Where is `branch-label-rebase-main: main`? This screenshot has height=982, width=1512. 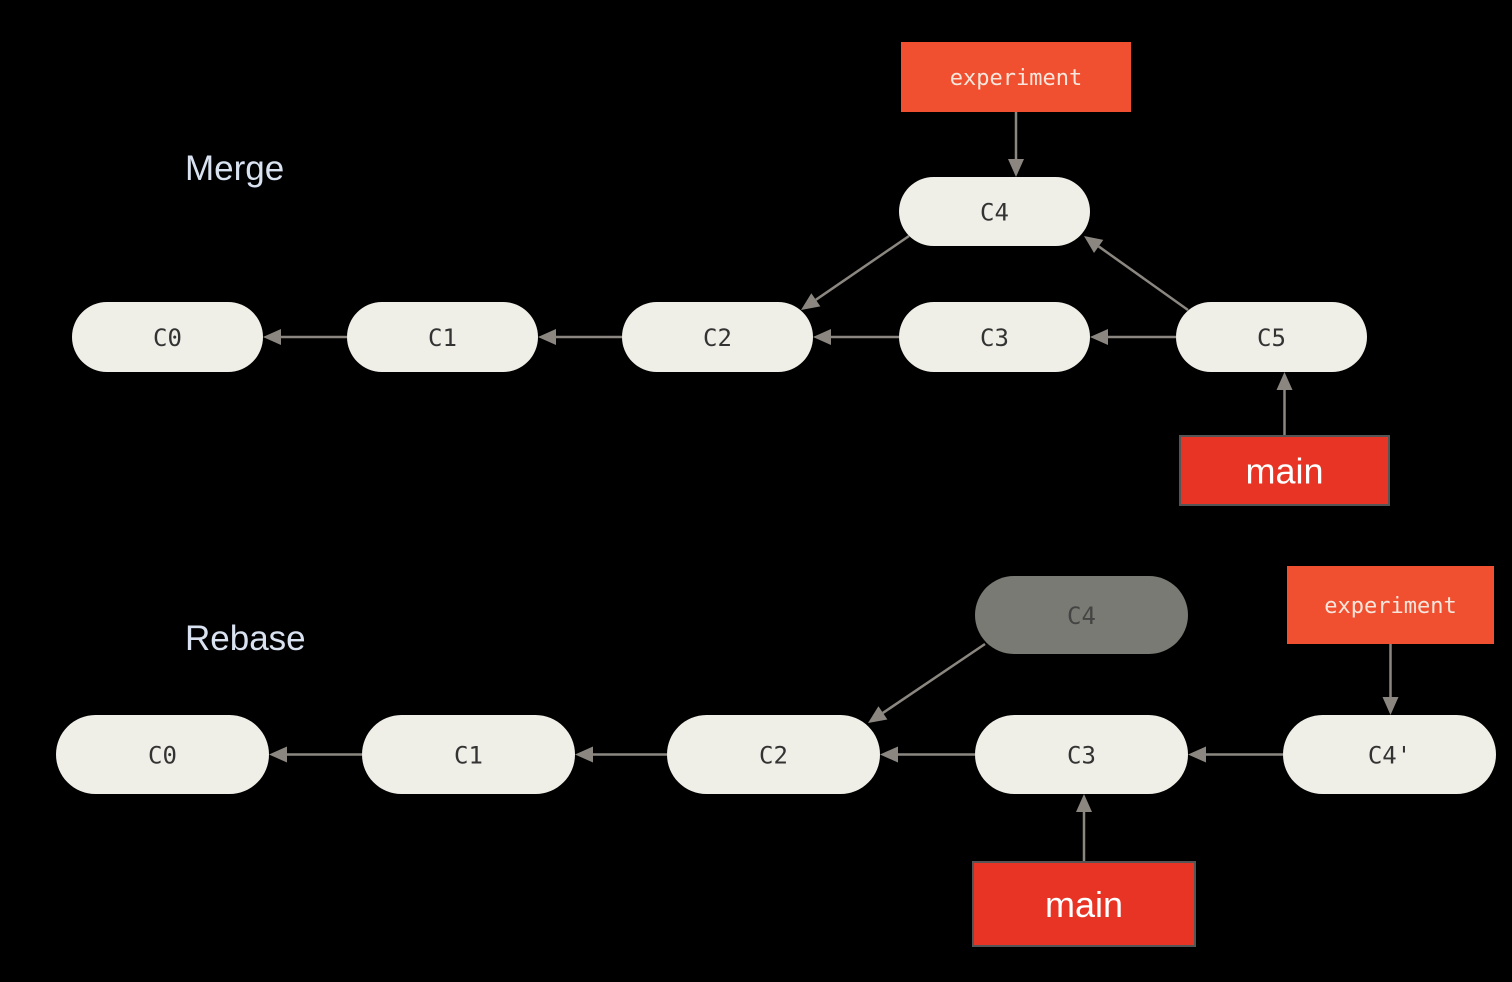
branch-label-rebase-main: main is located at coordinates (1084, 904).